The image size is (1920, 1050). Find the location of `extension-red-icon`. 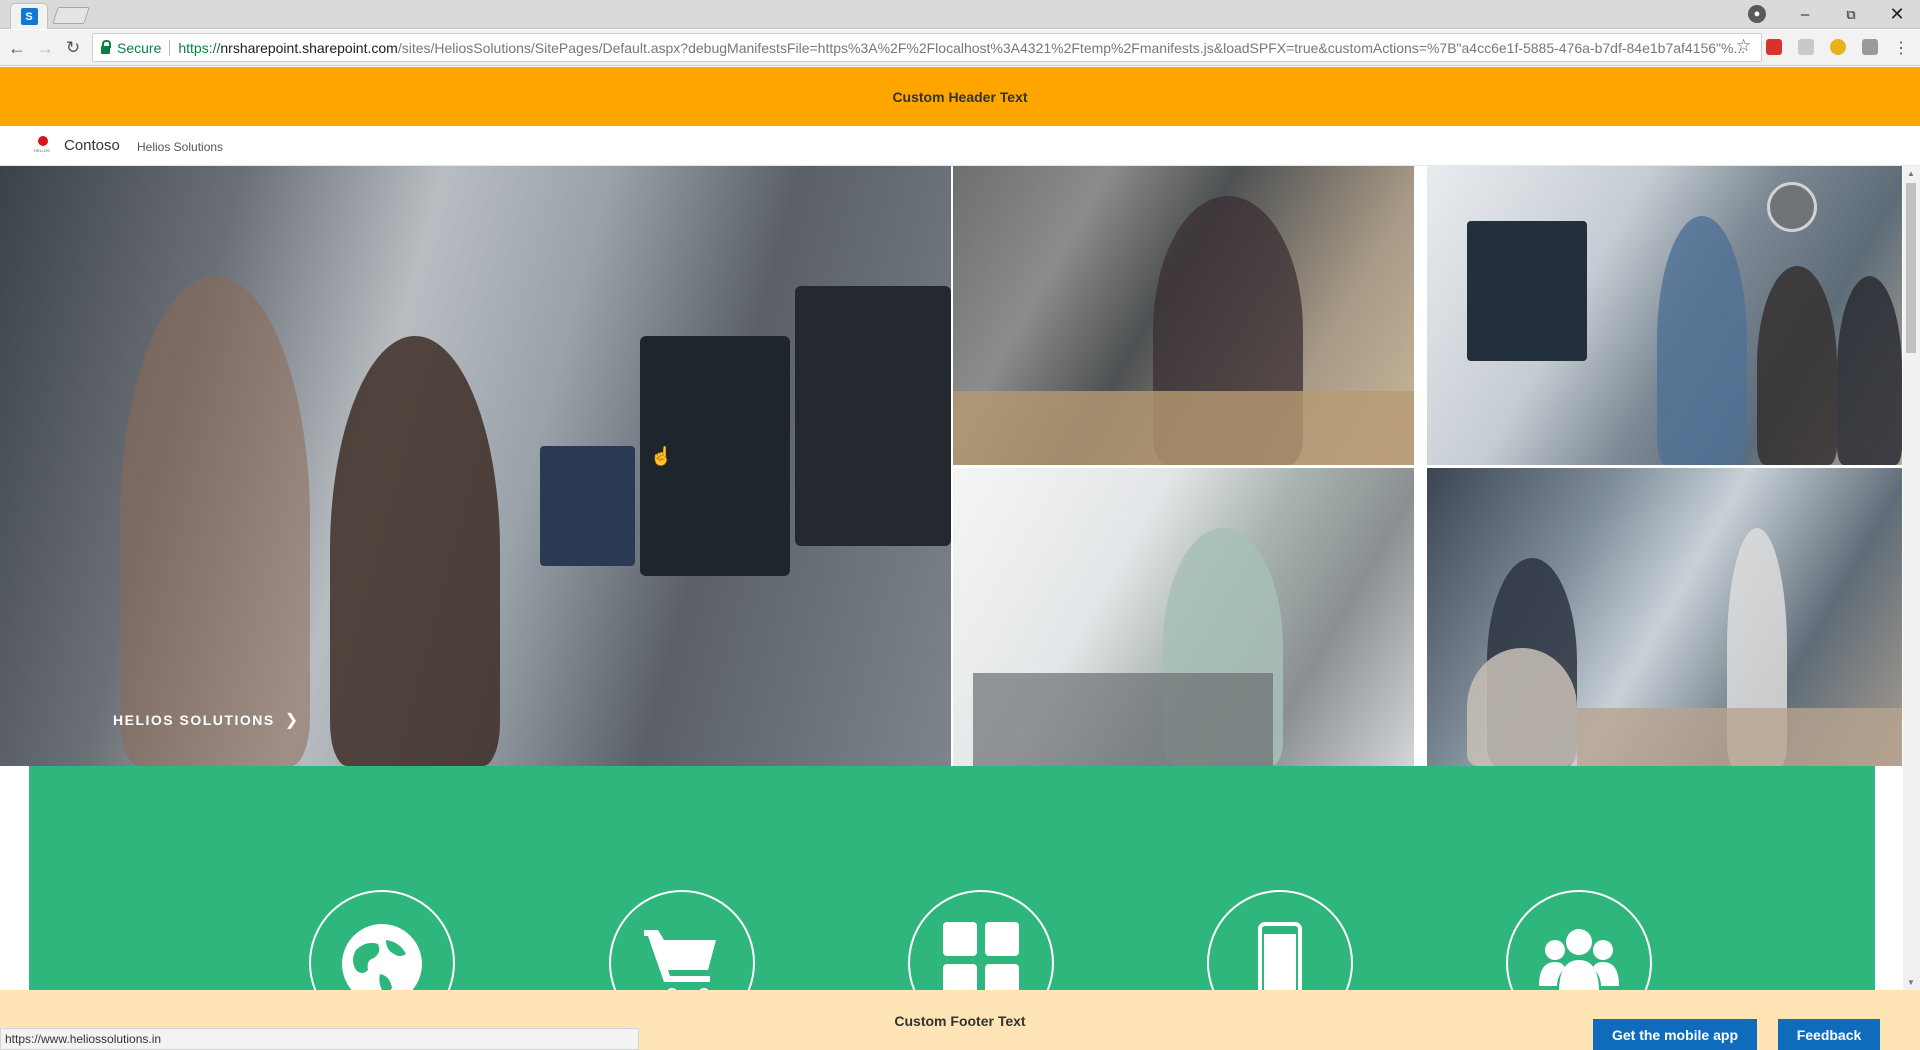

extension-red-icon is located at coordinates (1774, 47).